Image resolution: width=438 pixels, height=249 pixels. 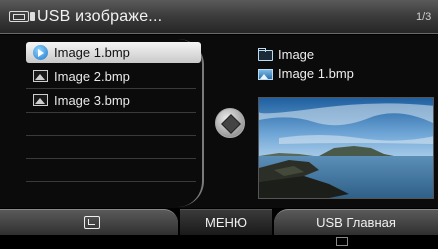 I want to click on status-indicator-icon, so click(x=342, y=241).